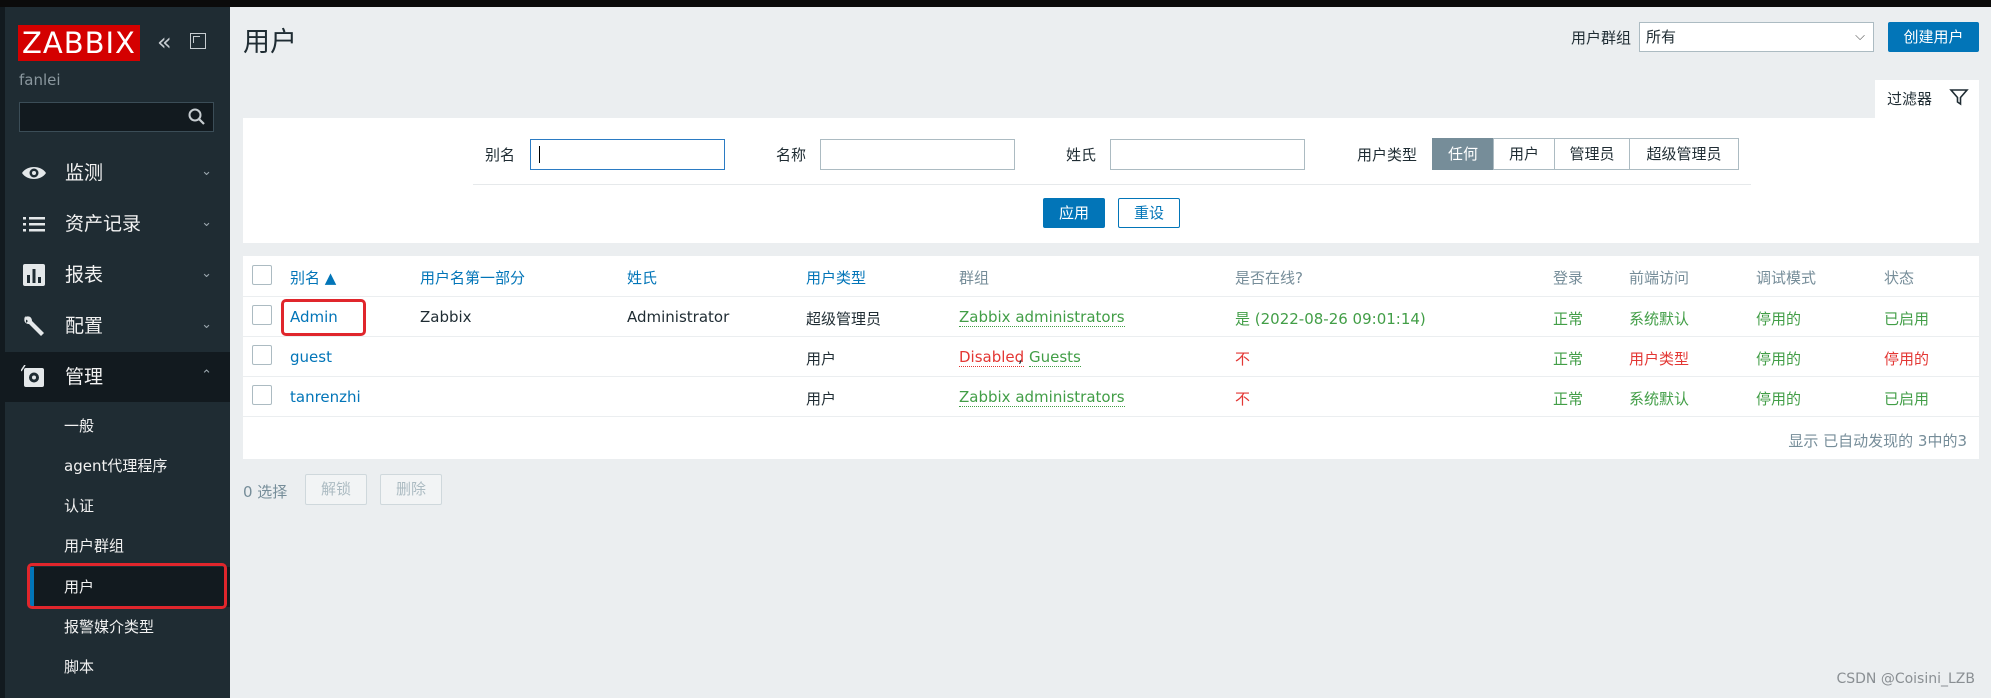  What do you see at coordinates (1269, 278) in the screenshot?
I see `column-header-online: 是否在线?` at bounding box center [1269, 278].